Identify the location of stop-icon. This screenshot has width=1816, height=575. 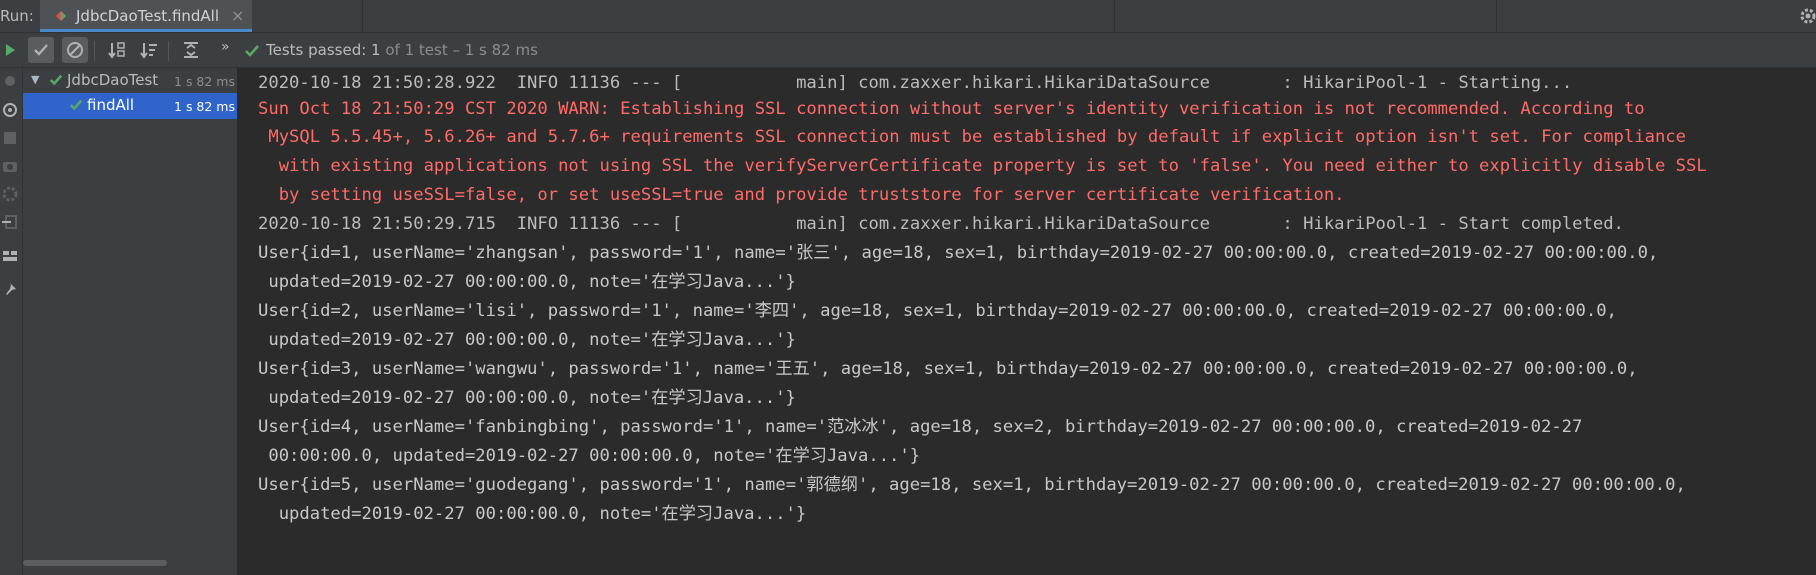
(10, 138).